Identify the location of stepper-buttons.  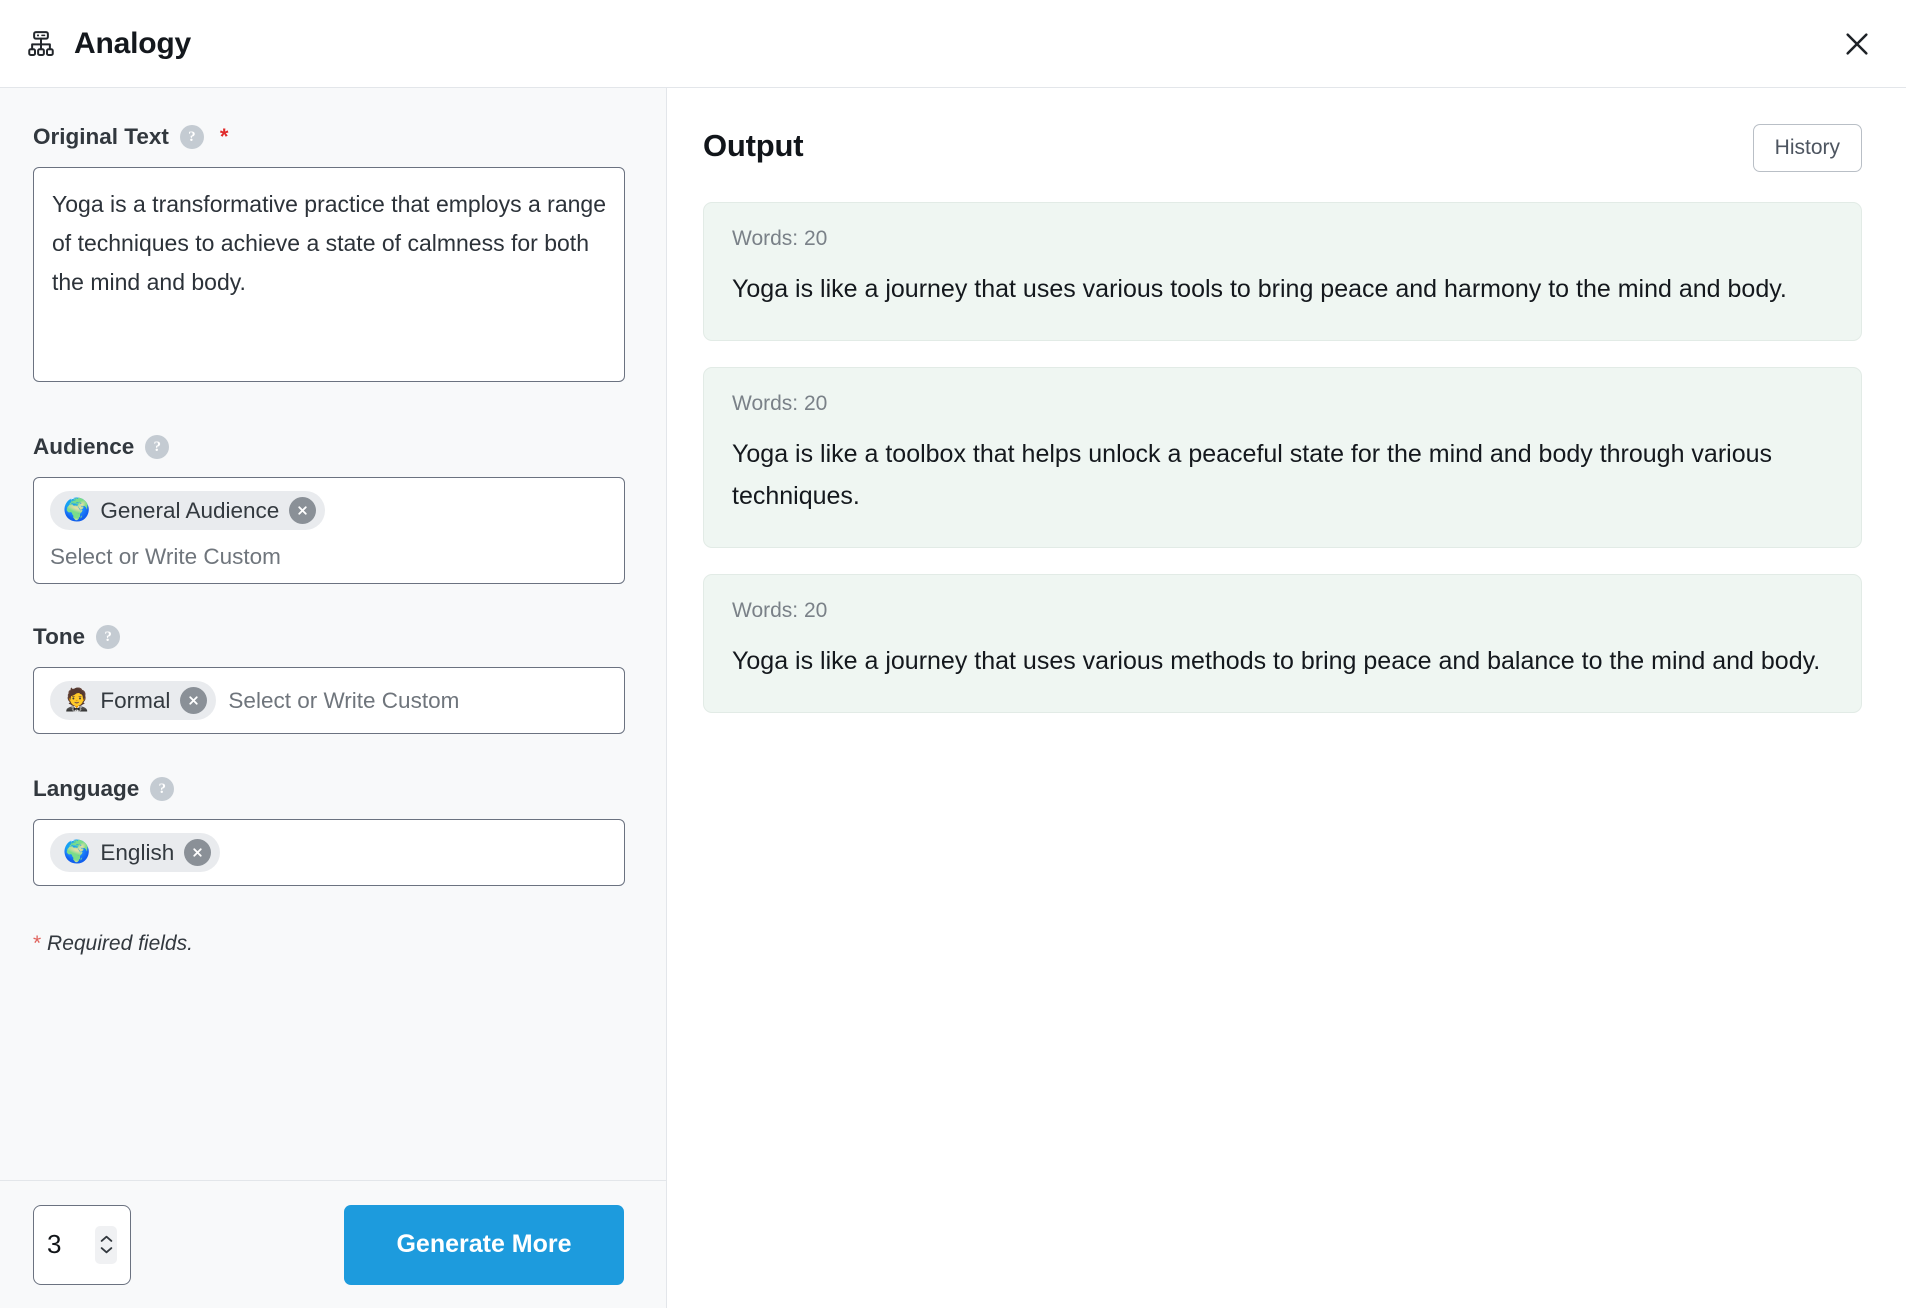
(106, 1244).